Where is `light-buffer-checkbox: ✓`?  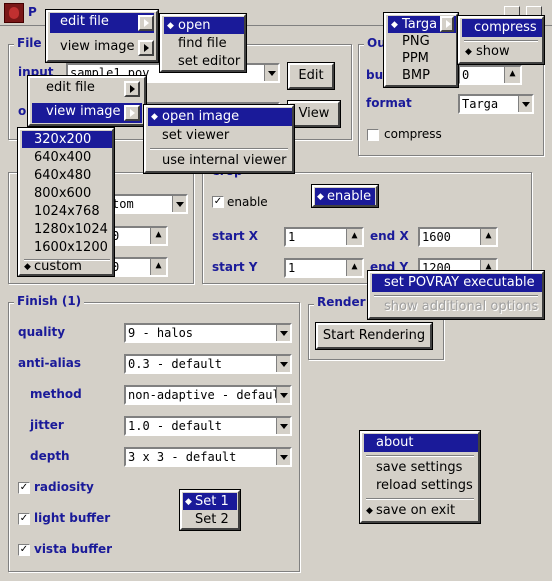
light-buffer-checkbox: ✓ is located at coordinates (24, 519).